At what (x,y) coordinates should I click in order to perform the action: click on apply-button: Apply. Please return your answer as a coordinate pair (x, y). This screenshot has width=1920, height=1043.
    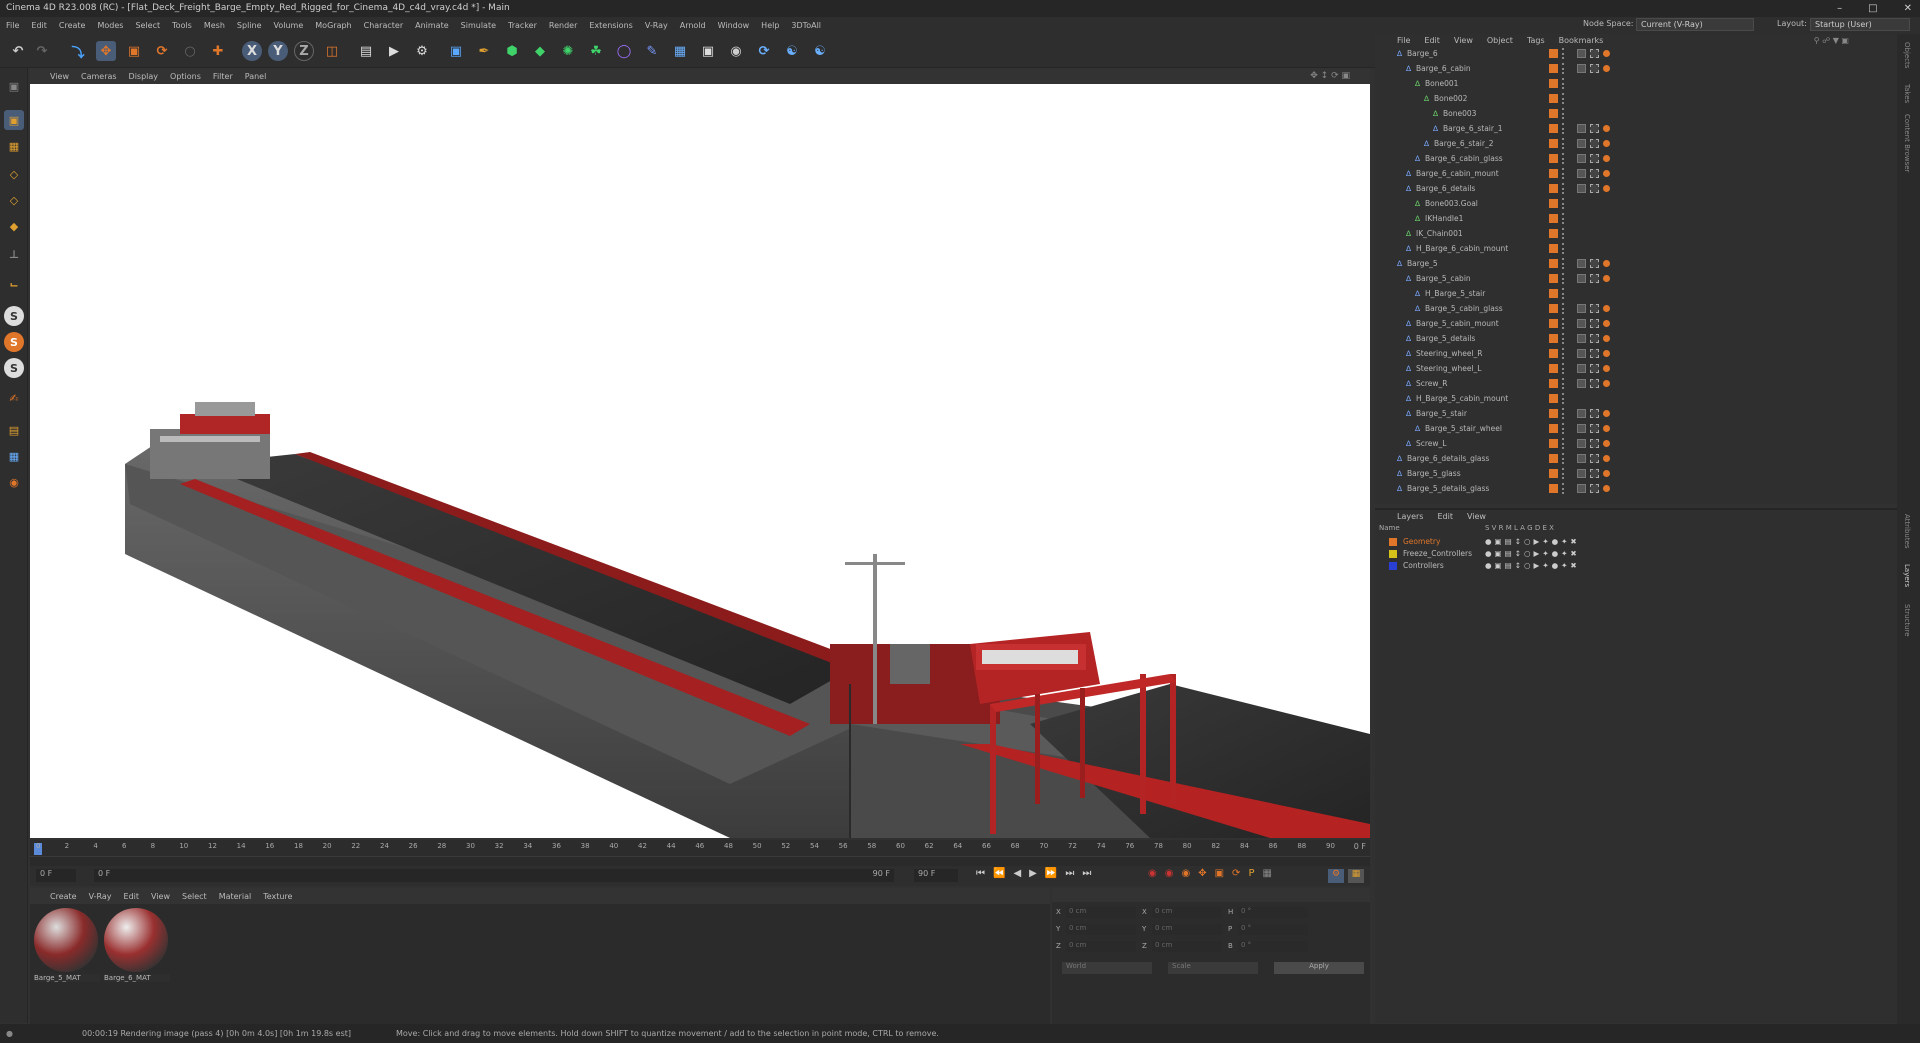
    Looking at the image, I should click on (1319, 968).